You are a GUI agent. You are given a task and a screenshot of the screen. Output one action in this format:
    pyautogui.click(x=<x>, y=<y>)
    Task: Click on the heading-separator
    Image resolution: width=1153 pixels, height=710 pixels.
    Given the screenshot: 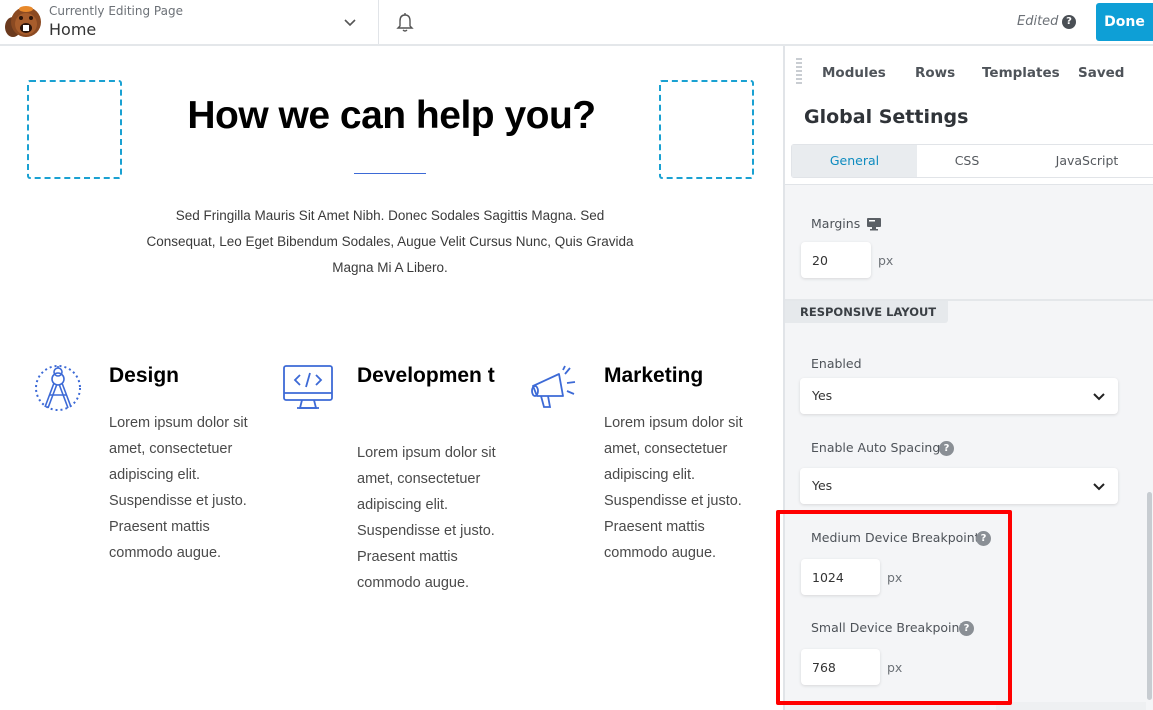 What is the action you would take?
    pyautogui.click(x=390, y=173)
    